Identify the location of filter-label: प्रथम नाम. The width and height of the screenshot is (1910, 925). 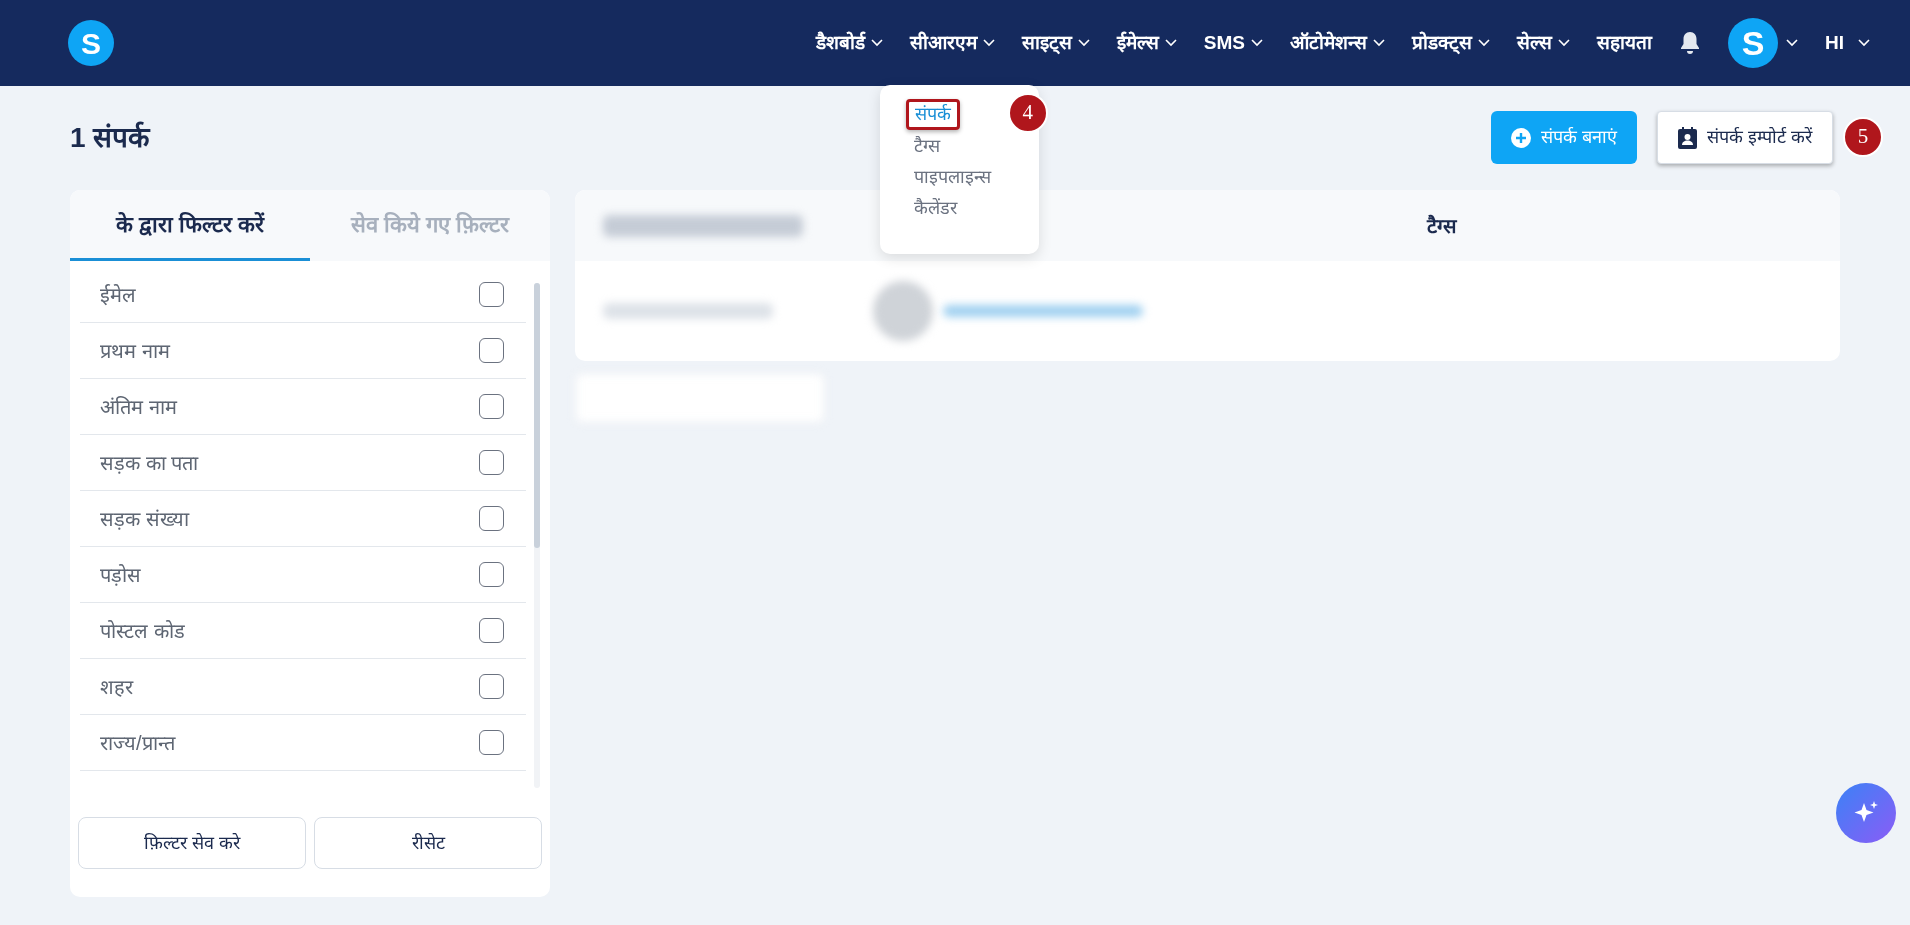
(135, 351).